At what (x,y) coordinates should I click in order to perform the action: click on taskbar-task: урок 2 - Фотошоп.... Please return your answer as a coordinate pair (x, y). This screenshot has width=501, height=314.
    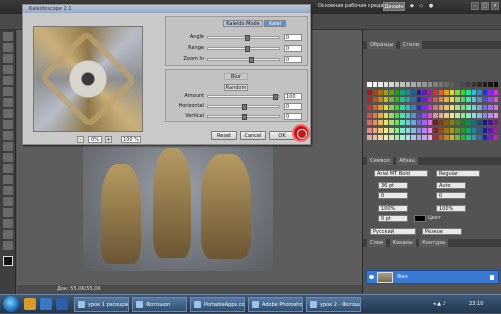
    Looking at the image, I should click on (333, 304).